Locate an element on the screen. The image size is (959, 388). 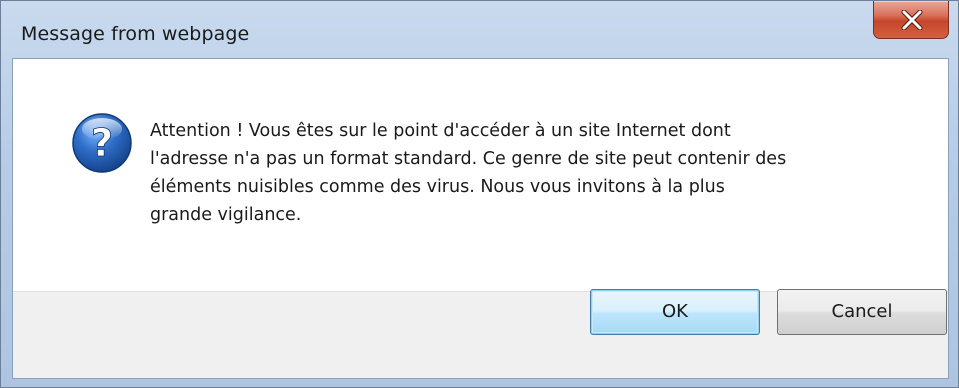
close-x-icon is located at coordinates (912, 20).